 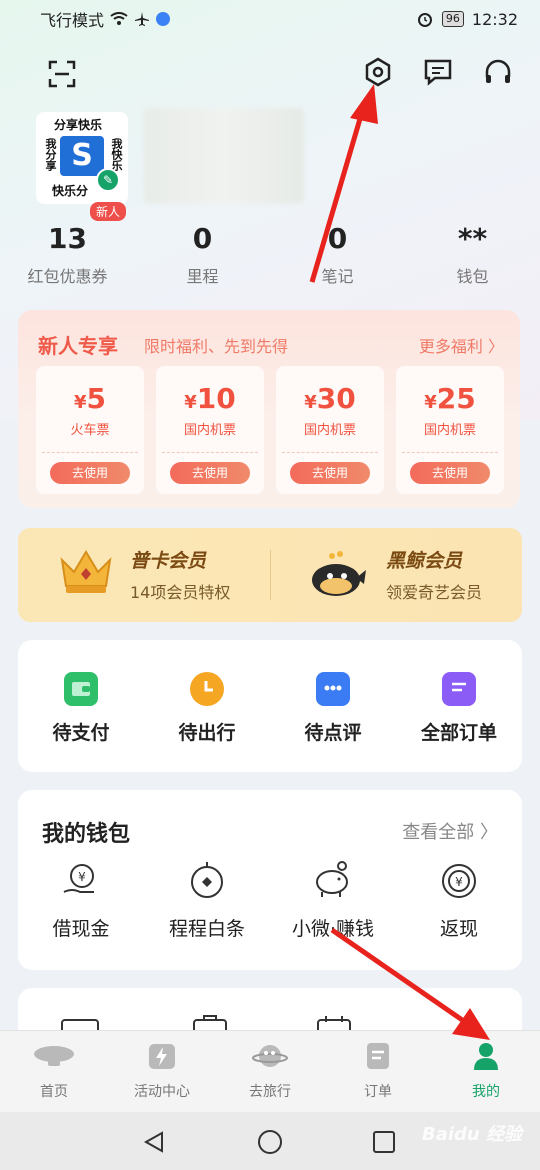 I want to click on tab-go-travel: 去旅行, so click(x=270, y=1071).